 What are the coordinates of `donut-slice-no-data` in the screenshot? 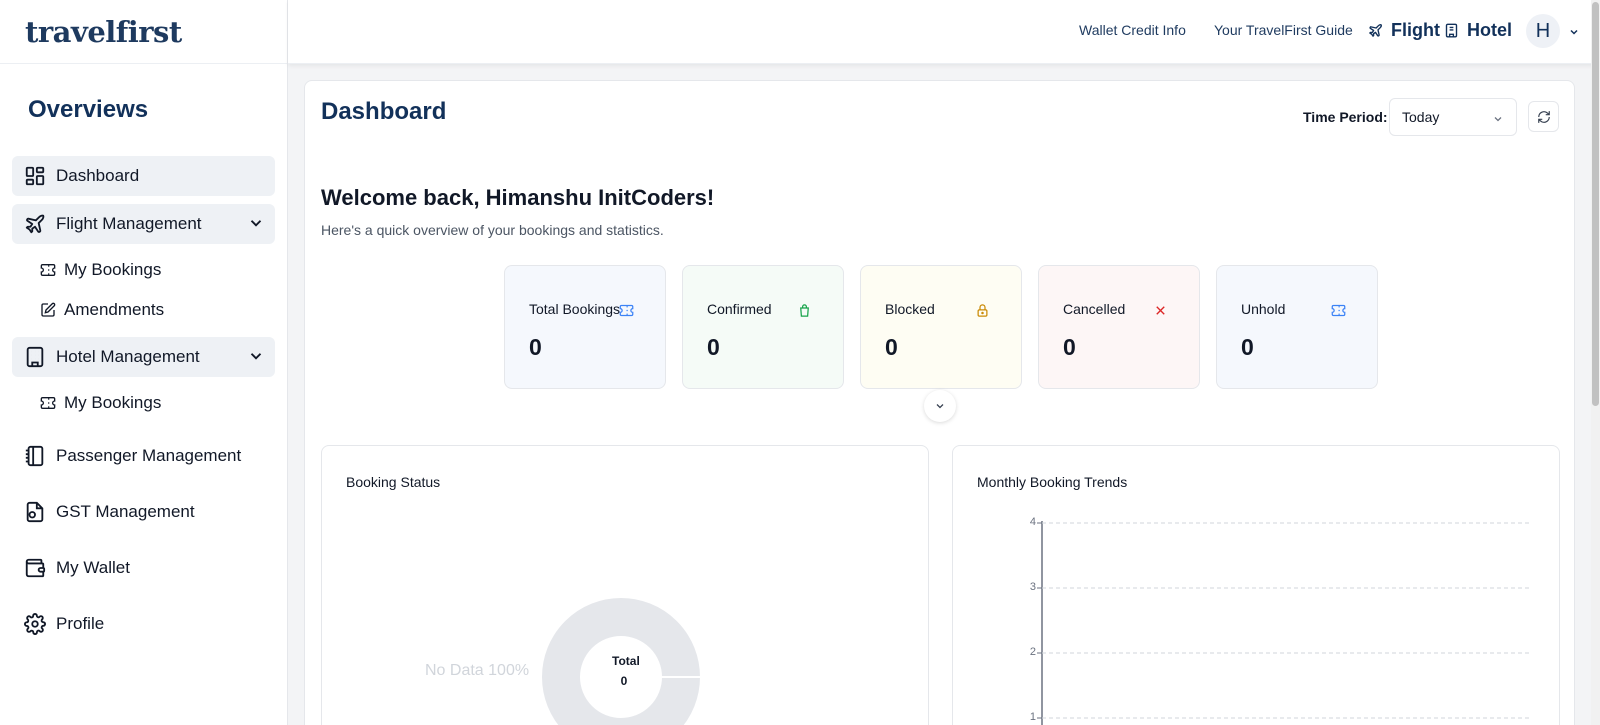 It's located at (621, 661).